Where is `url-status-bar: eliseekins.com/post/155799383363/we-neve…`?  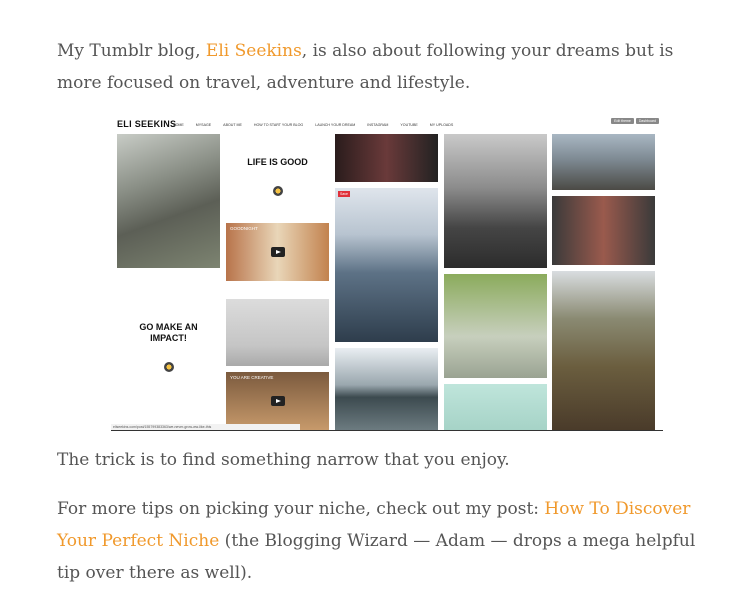 url-status-bar: eliseekins.com/post/155799383363/we-neve… is located at coordinates (205, 427).